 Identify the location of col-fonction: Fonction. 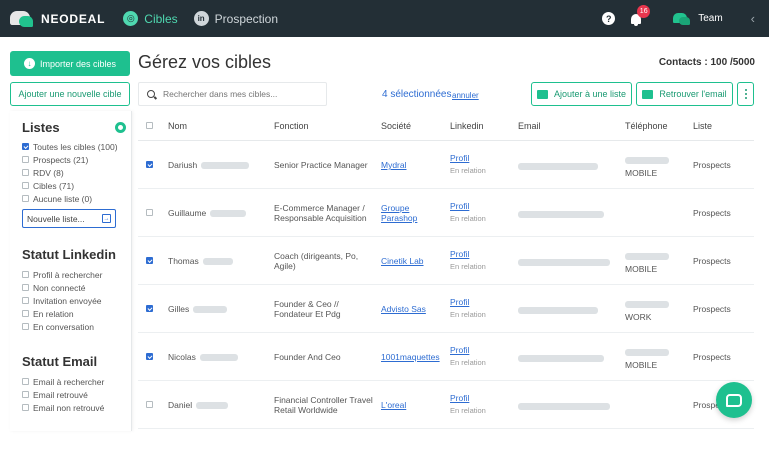
(291, 126).